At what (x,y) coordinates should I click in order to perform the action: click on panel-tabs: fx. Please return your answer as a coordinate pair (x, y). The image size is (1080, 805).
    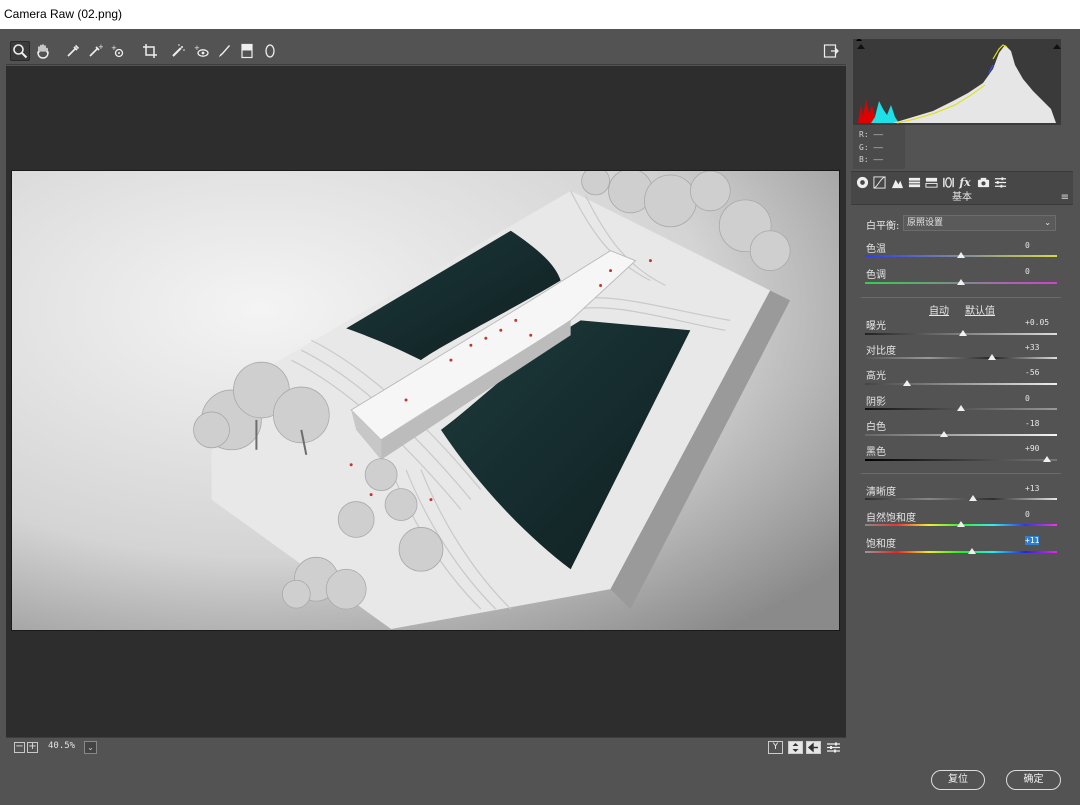
    Looking at the image, I should click on (962, 181).